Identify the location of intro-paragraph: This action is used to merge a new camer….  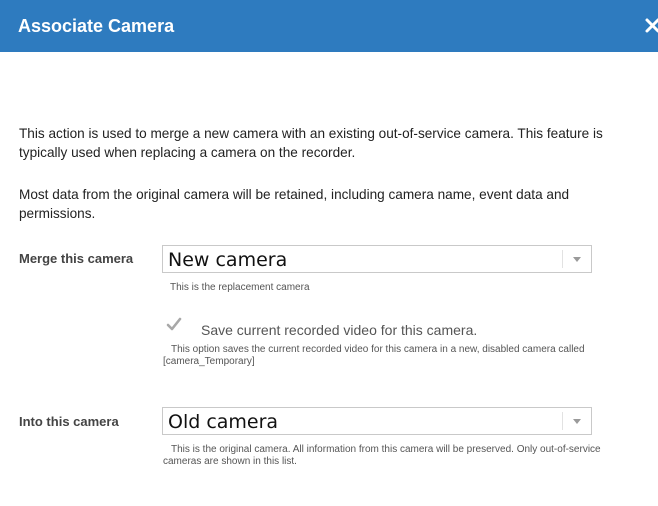
(311, 143).